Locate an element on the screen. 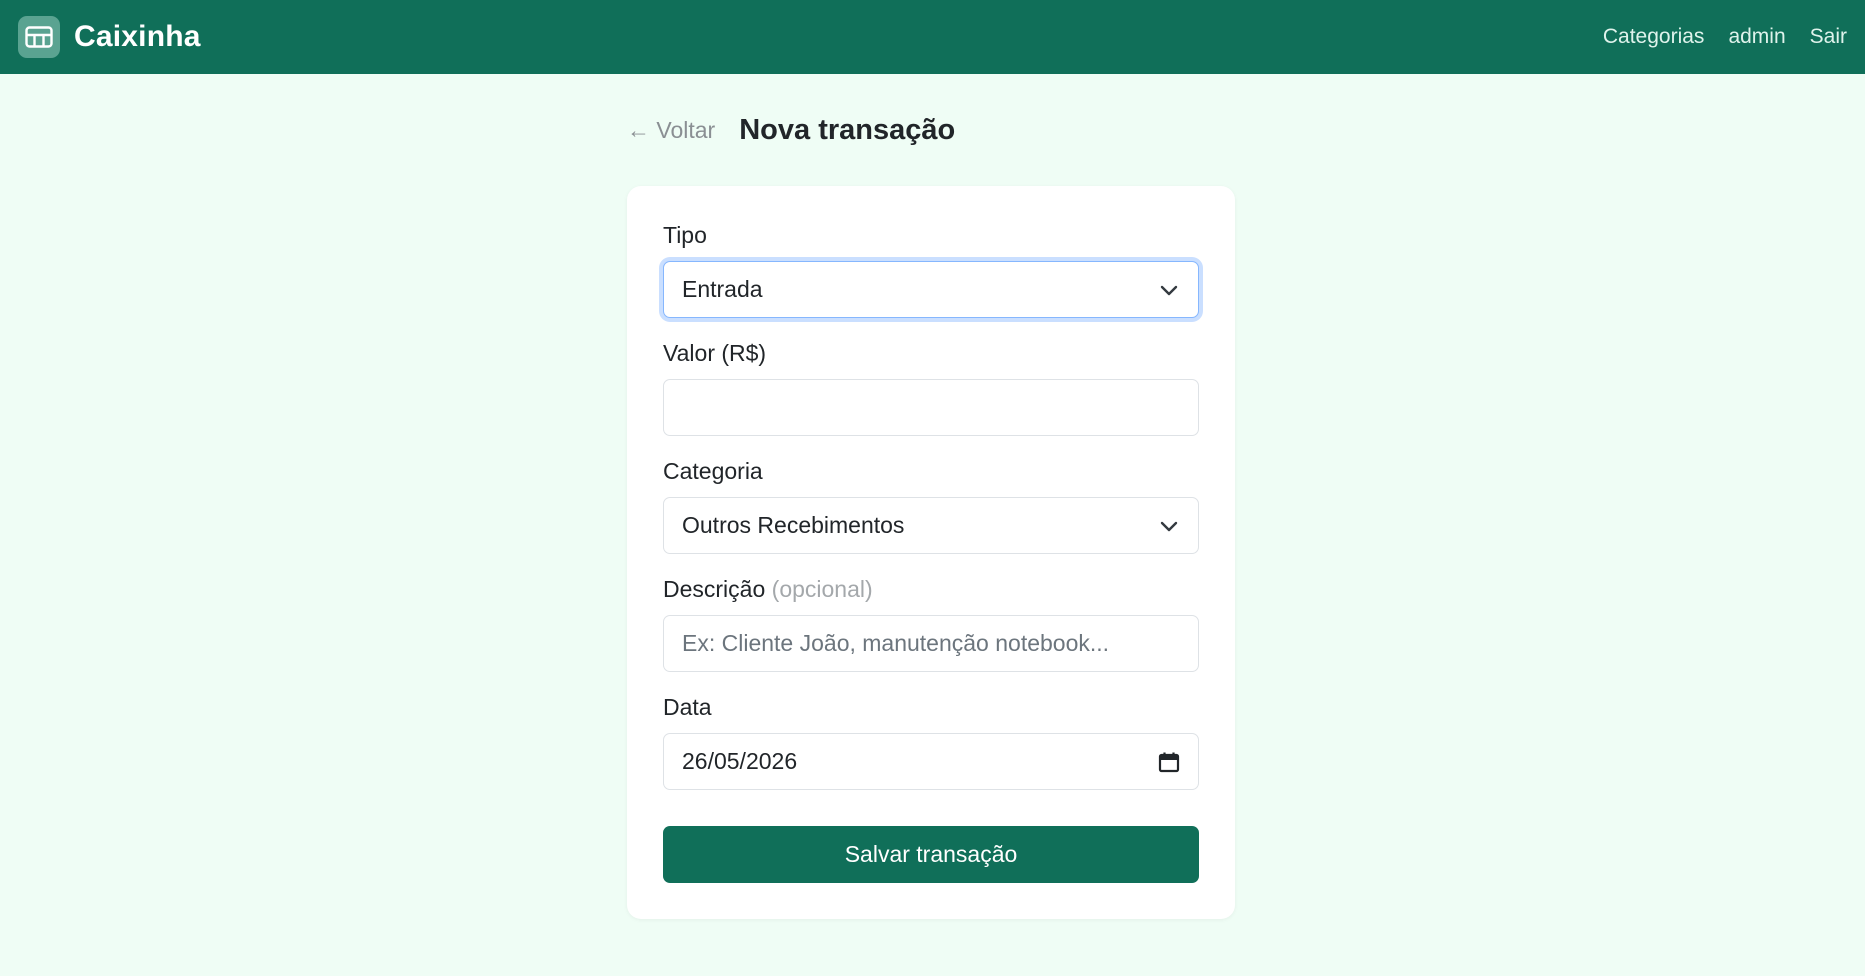 The image size is (1865, 976). wallet-icon is located at coordinates (39, 37).